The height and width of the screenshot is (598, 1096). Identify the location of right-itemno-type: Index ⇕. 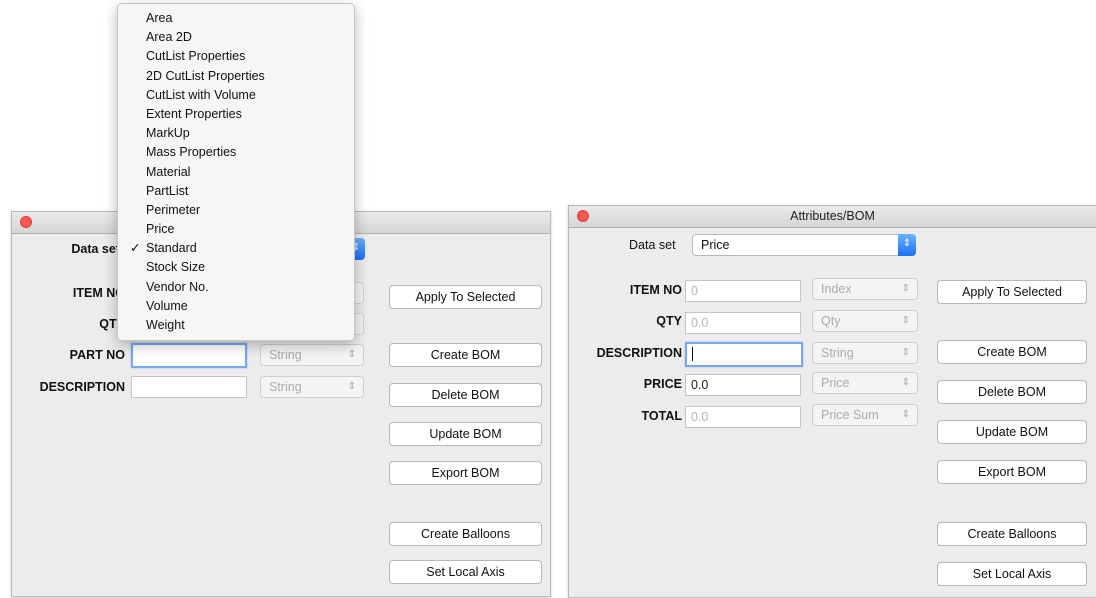
(865, 289).